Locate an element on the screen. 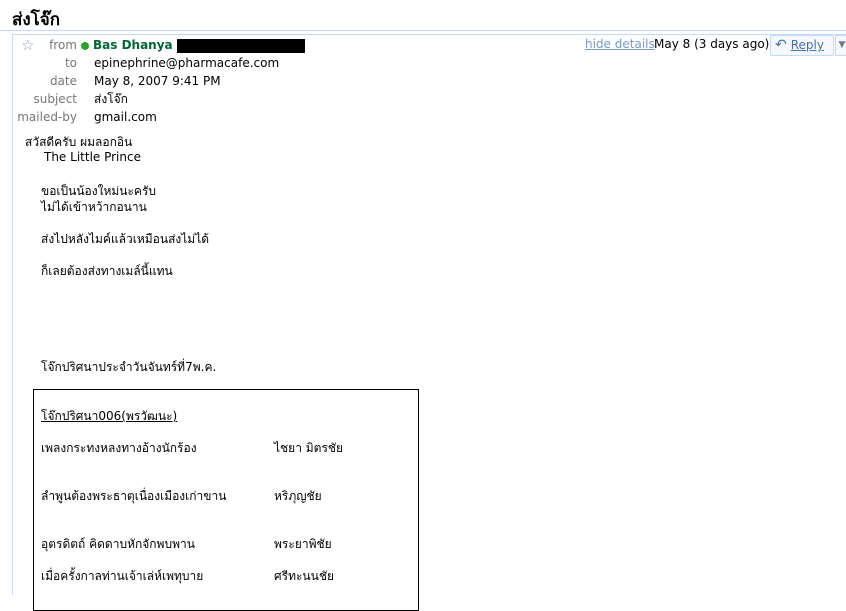  date-row: date May 8, 2007 9:41 PM is located at coordinates (293, 81).